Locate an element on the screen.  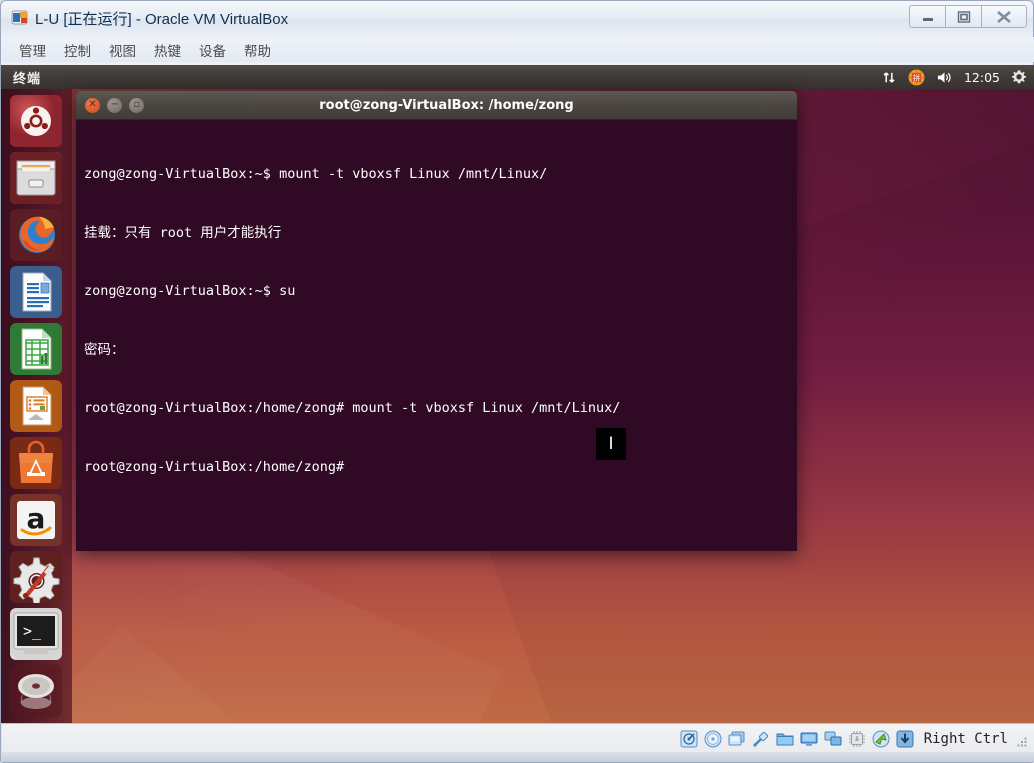
display-status-icon is located at coordinates (809, 739).